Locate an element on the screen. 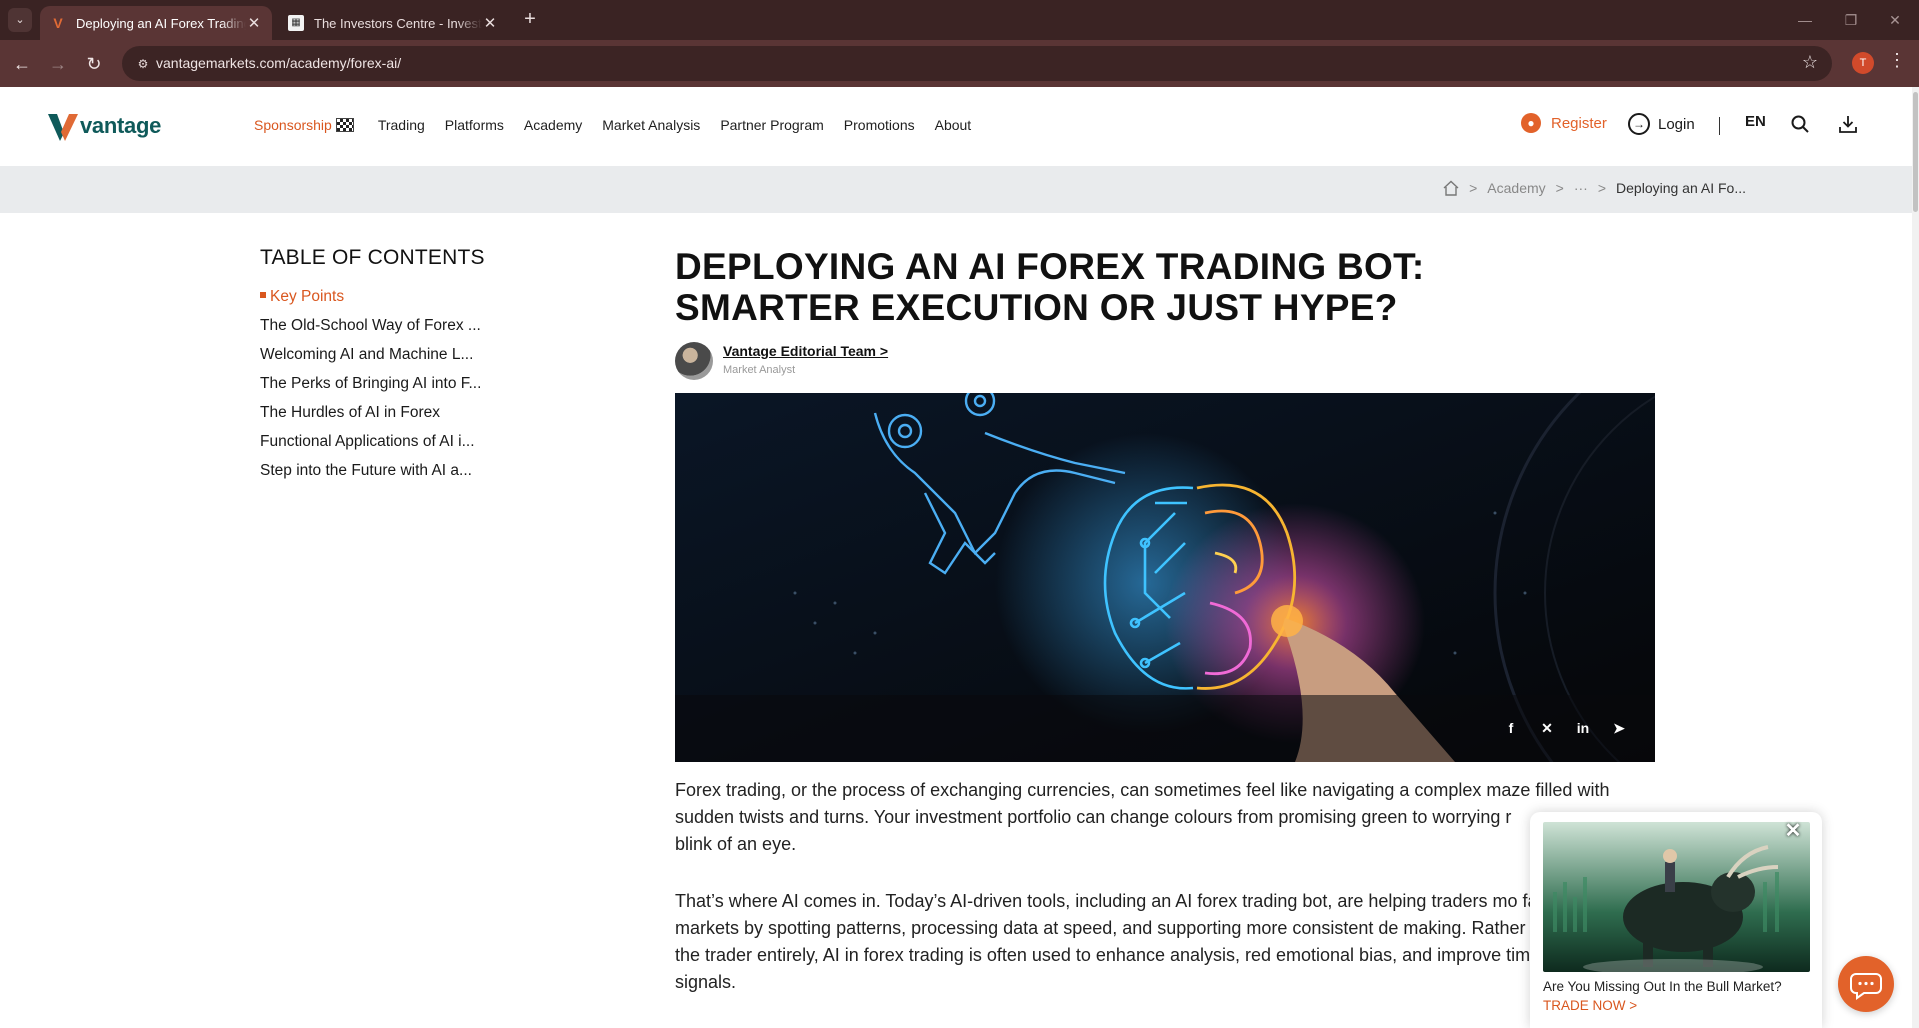 The height and width of the screenshot is (1028, 1919). nav-sponsorship: Sponsorship is located at coordinates (304, 125).